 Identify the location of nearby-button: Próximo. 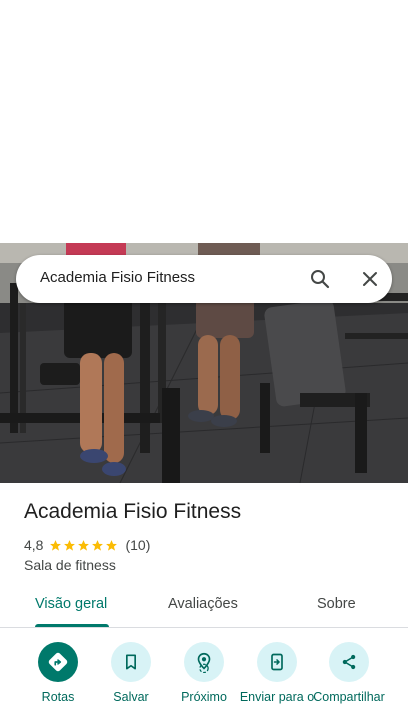
(204, 684).